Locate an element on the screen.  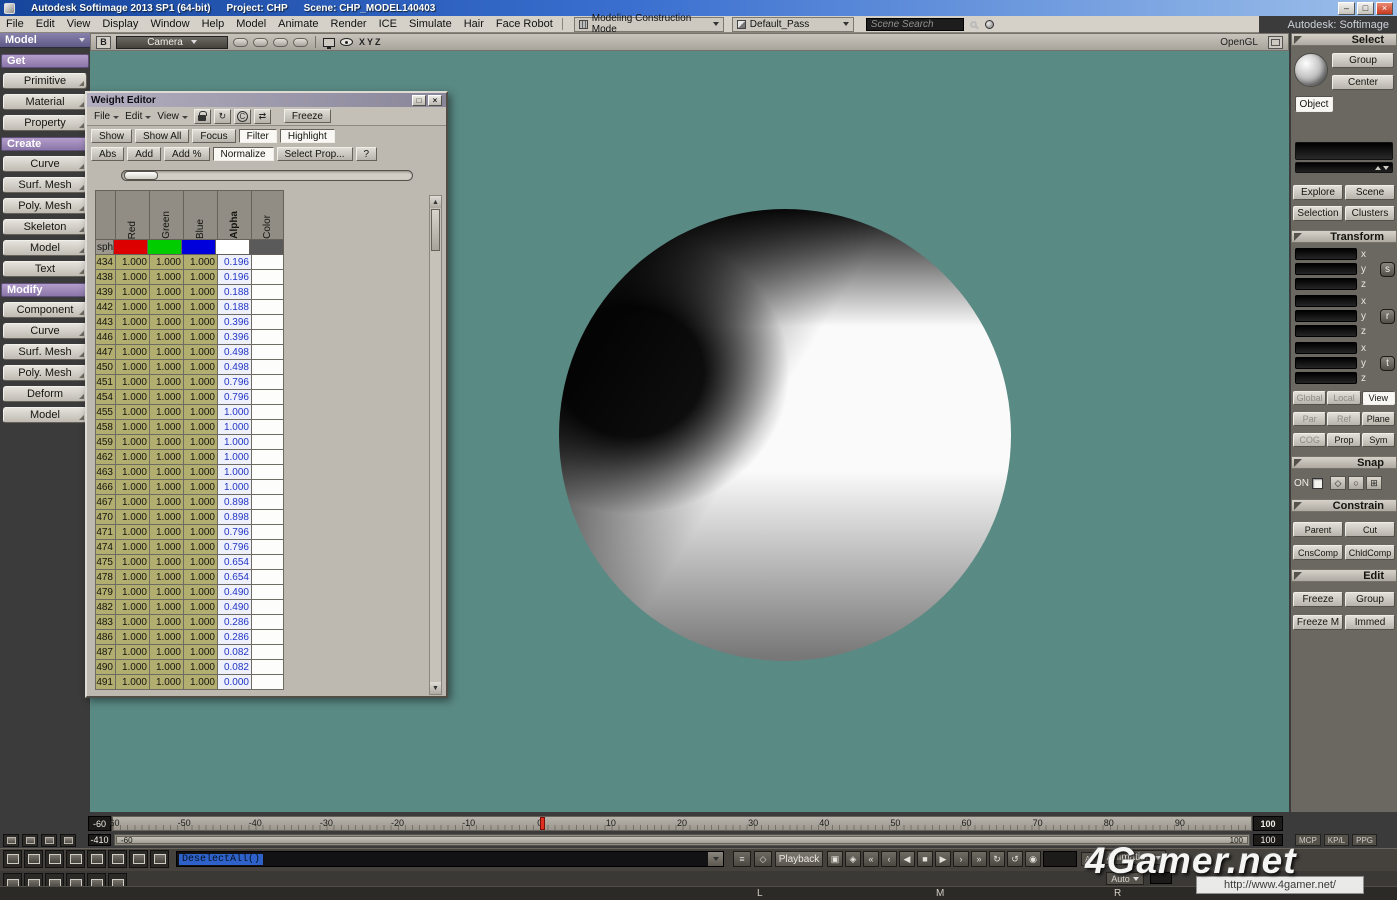
key-toggle-button: ◈ is located at coordinates (853, 859).